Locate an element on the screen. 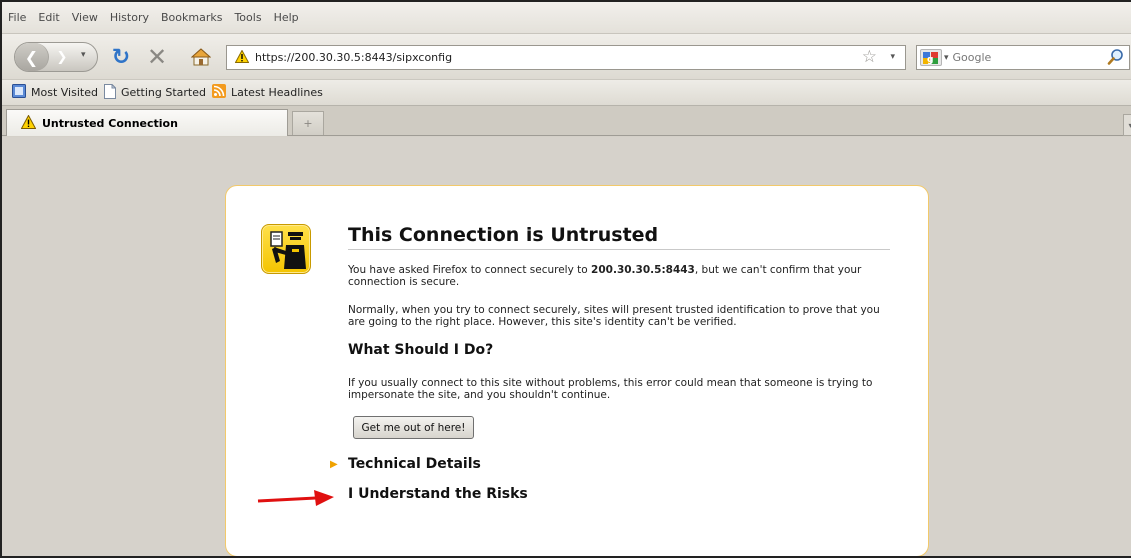 Image resolution: width=1131 pixels, height=558 pixels. understand-risks-expander: I Understand the Risks is located at coordinates (438, 494).